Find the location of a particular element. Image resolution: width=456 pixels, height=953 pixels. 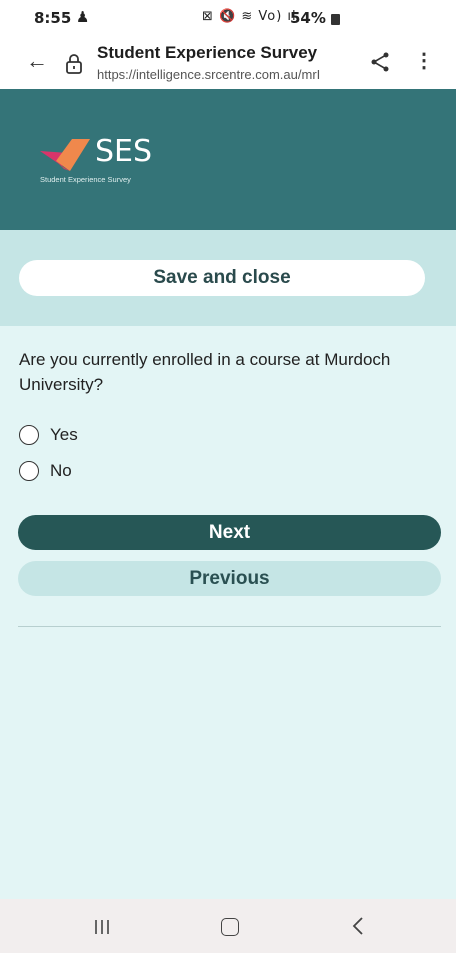

home-icon is located at coordinates (230, 927).